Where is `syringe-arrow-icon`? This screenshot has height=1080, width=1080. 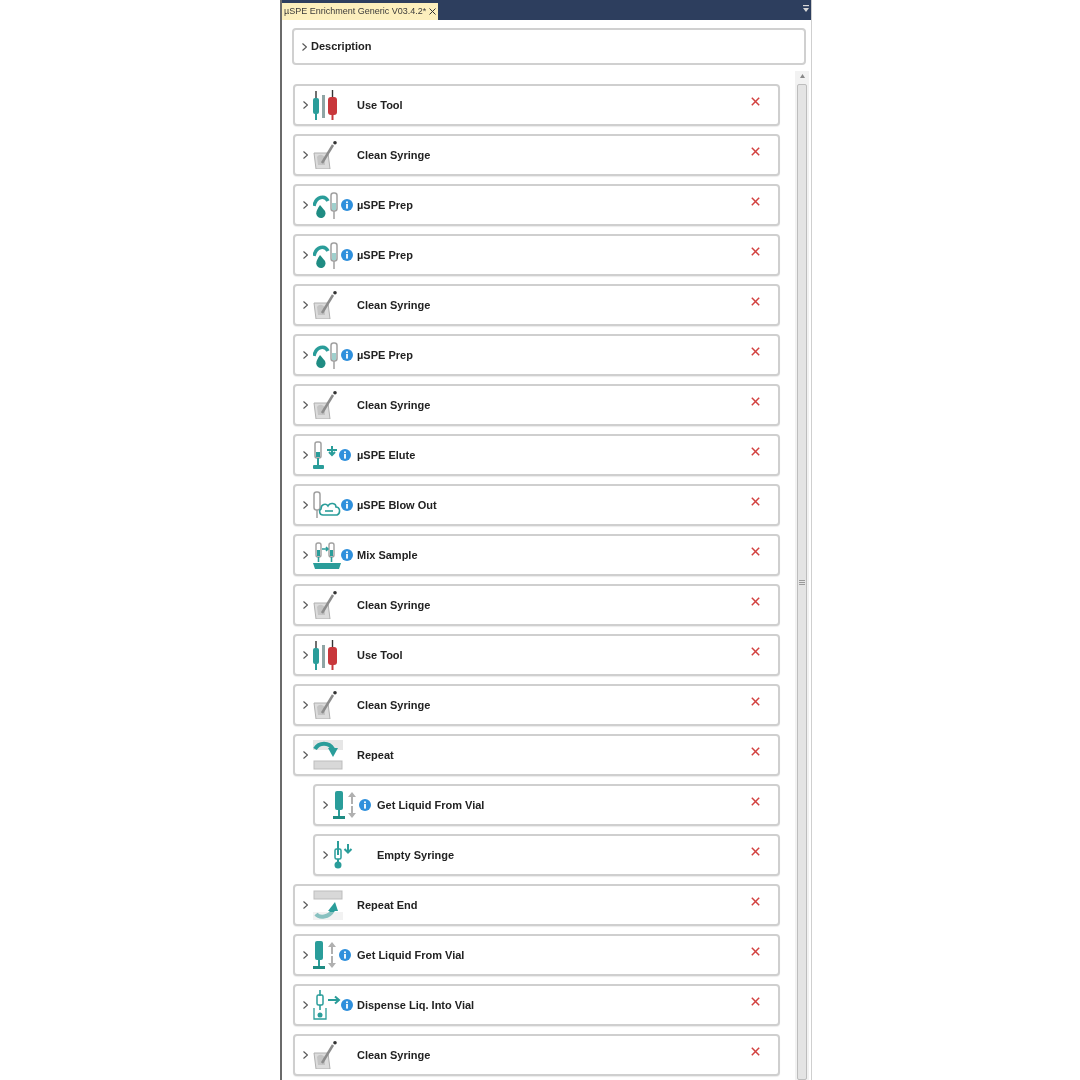
syringe-arrow-icon is located at coordinates (326, 455).